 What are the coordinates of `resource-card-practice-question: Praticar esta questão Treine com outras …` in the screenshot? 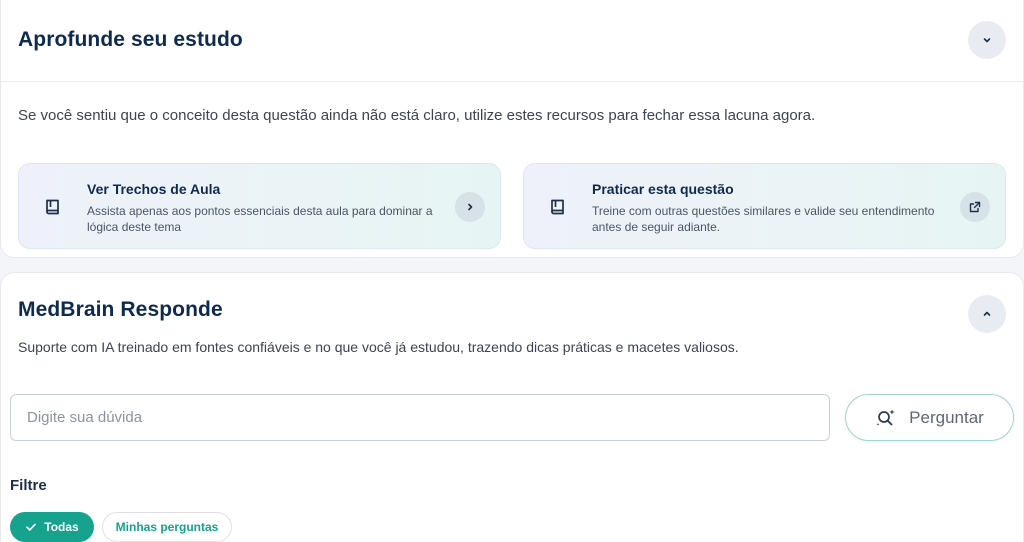 It's located at (764, 206).